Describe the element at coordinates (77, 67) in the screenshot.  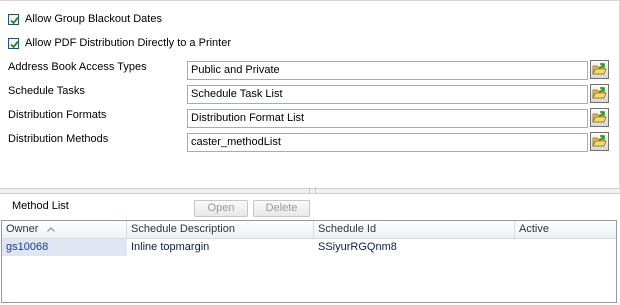
I see `address-book-label: Address Book Access Types` at that location.